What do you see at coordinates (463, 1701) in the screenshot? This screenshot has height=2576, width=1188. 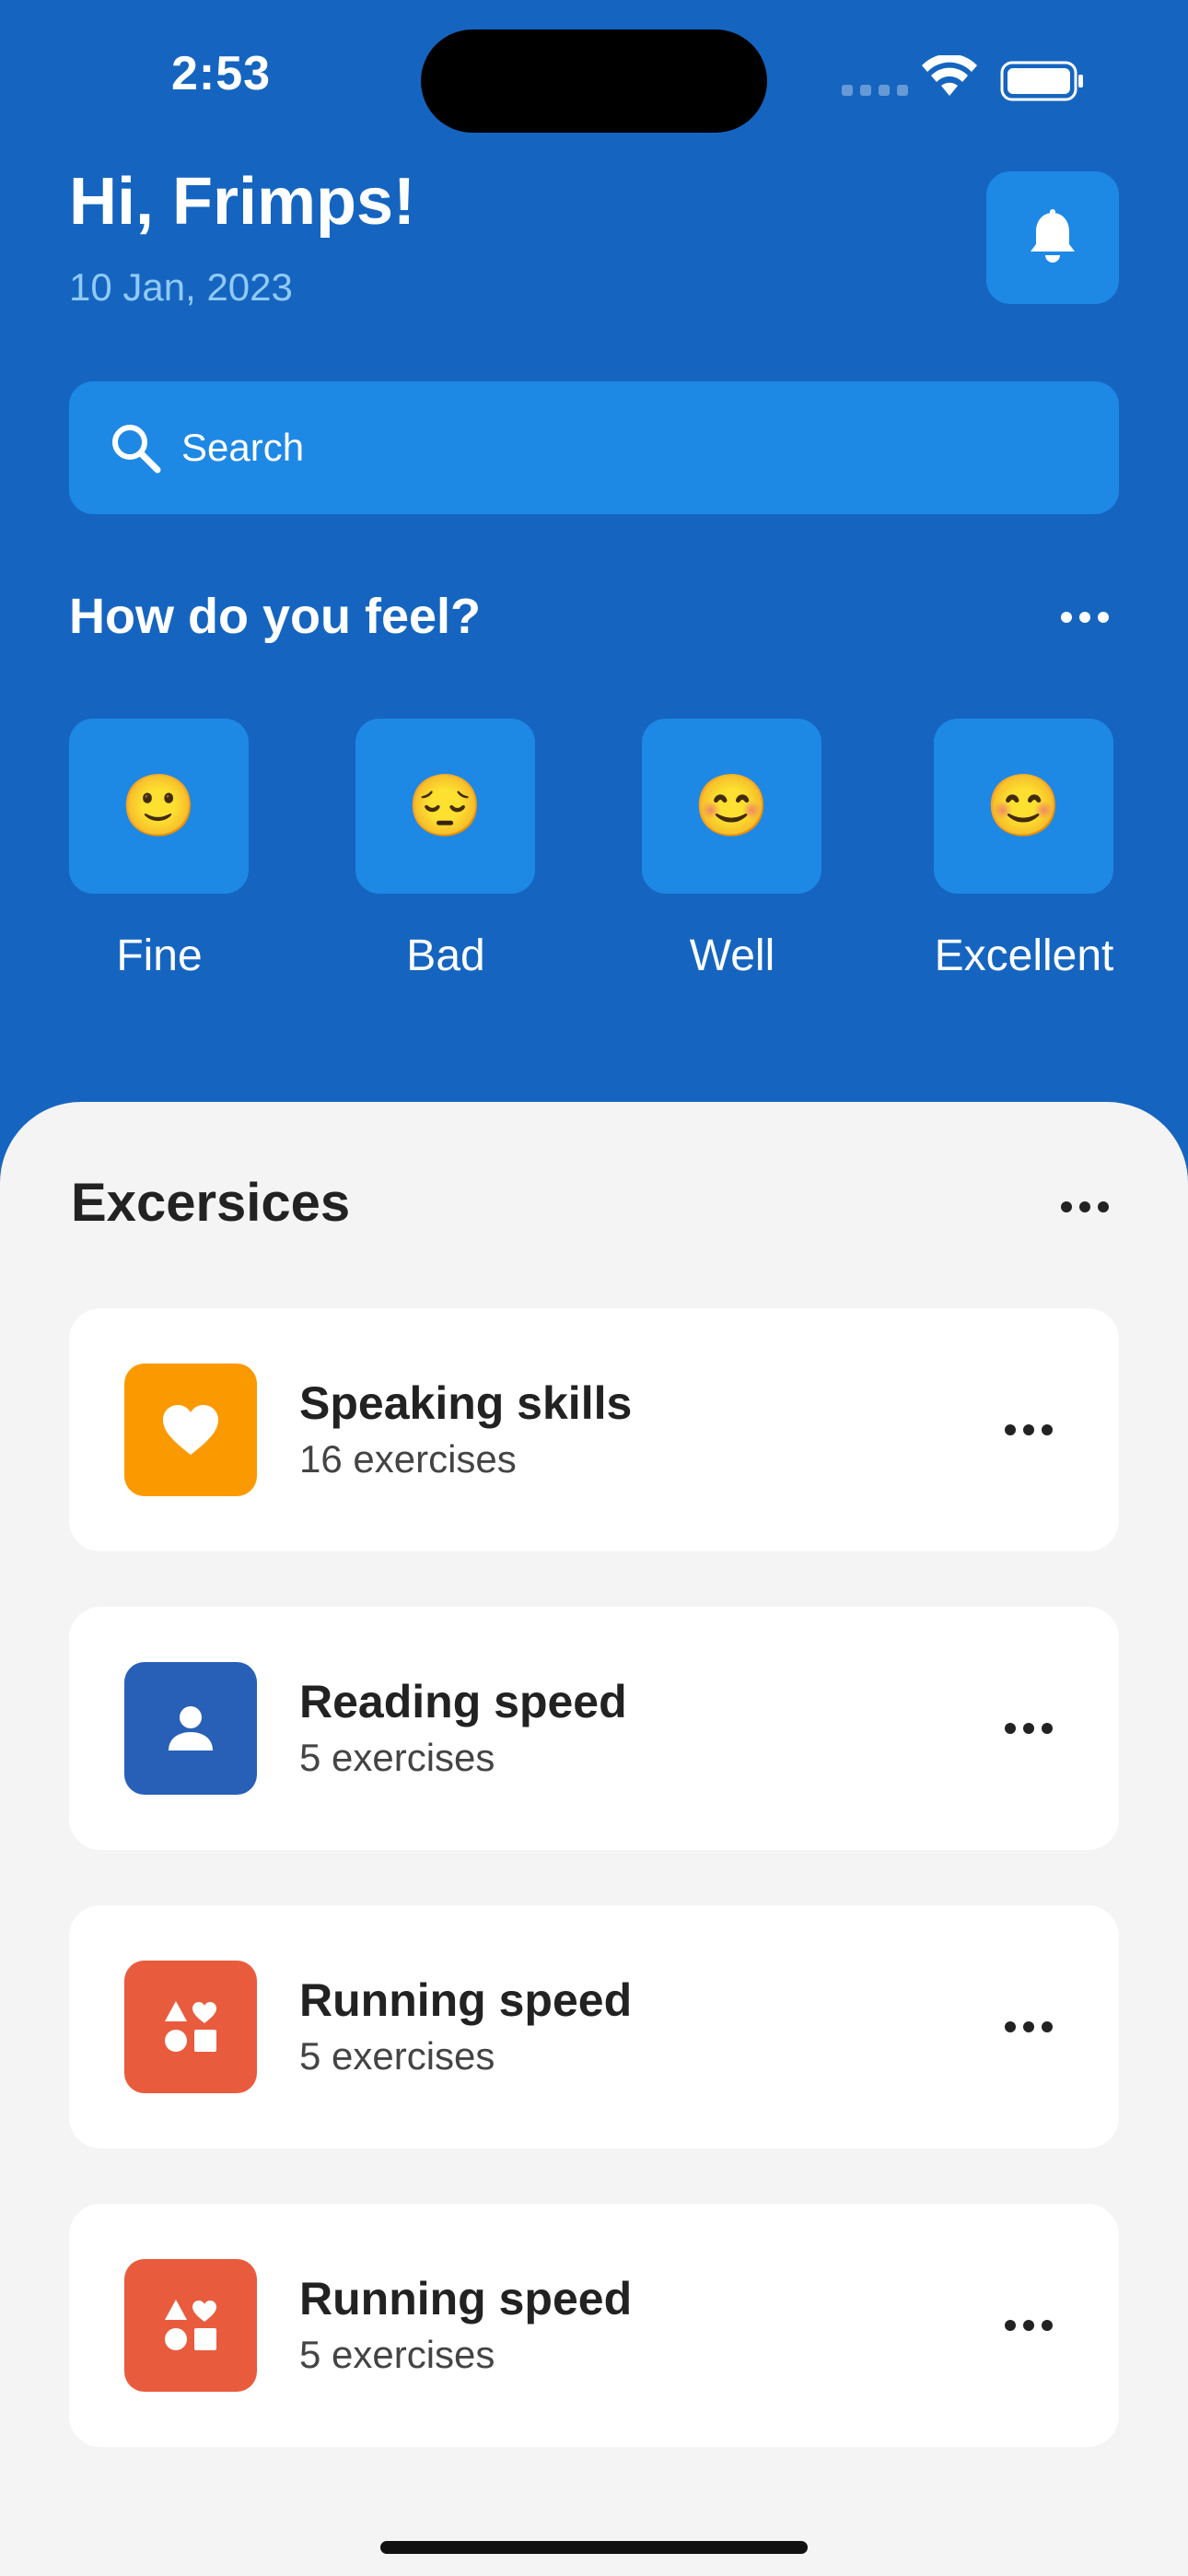 I see `exercise-name: Reading speed` at bounding box center [463, 1701].